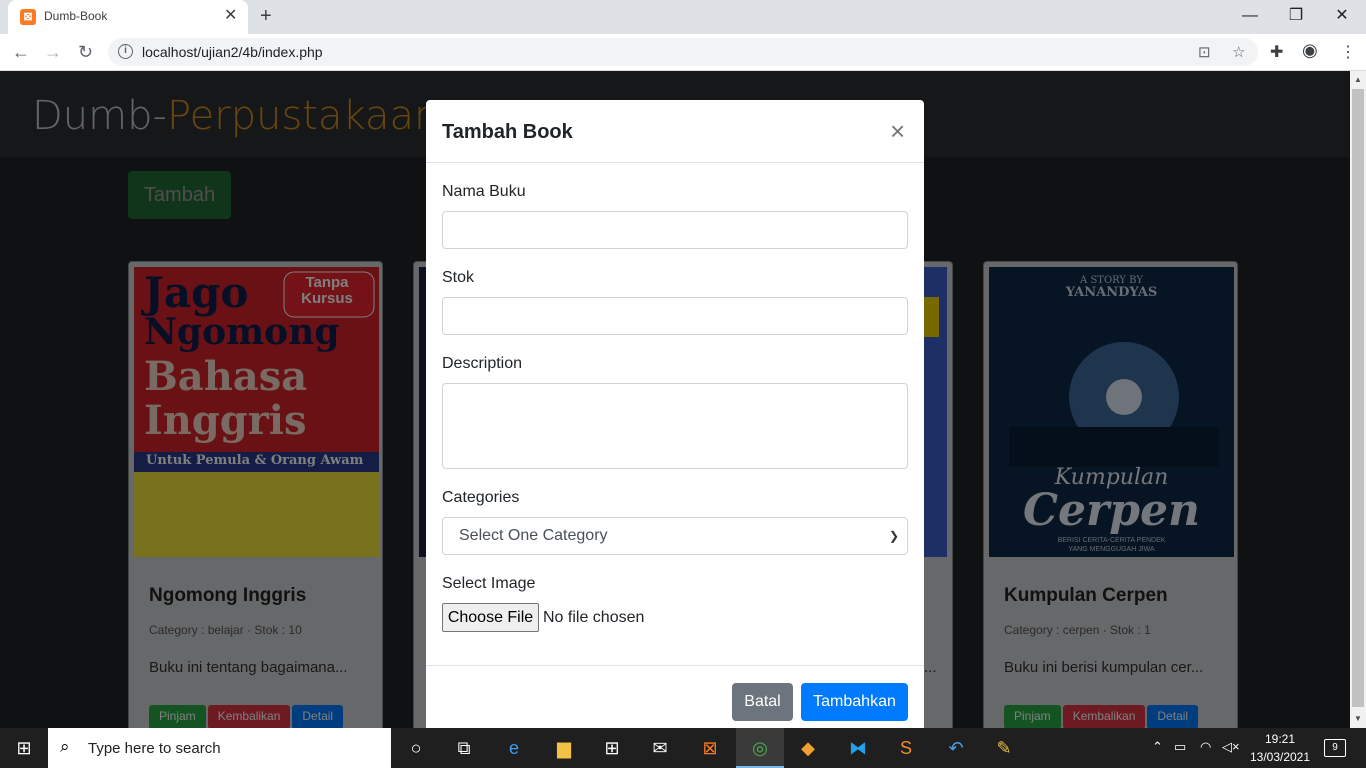 The width and height of the screenshot is (1366, 768). I want to click on file-explorer-icon: ▆, so click(564, 748).